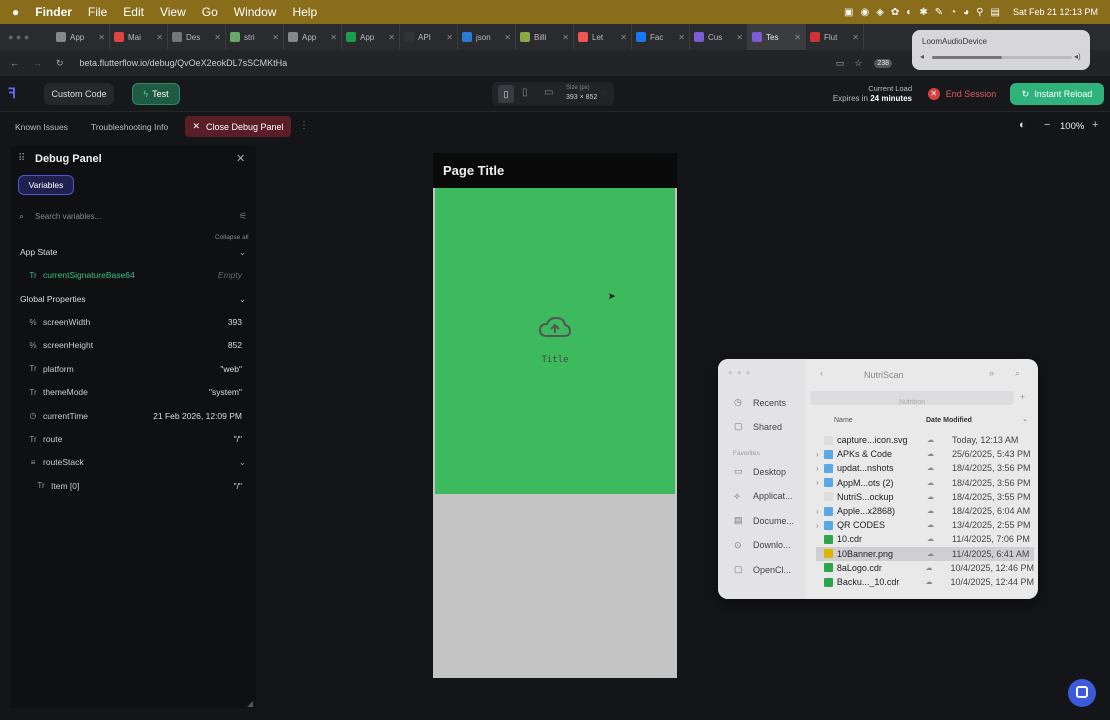 Image resolution: width=1110 pixels, height=720 pixels. What do you see at coordinates (925, 553) in the screenshot?
I see `finder-file-row: 10Banner.png ☁ 11/4/2025, 6:41 AM` at bounding box center [925, 553].